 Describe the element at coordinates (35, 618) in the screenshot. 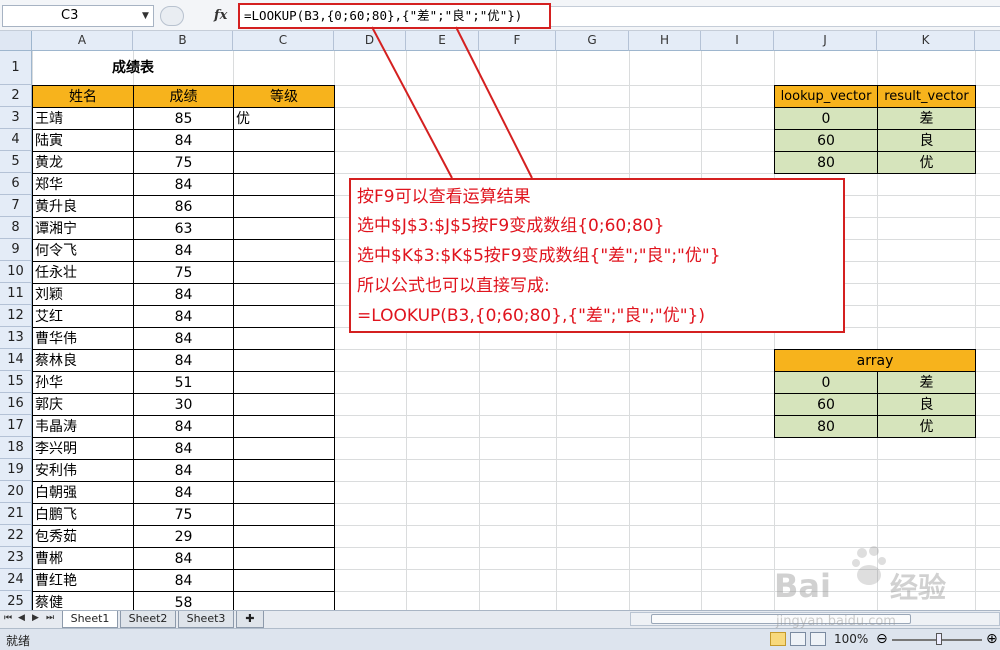

I see `next-sheet-icon: ▶` at that location.